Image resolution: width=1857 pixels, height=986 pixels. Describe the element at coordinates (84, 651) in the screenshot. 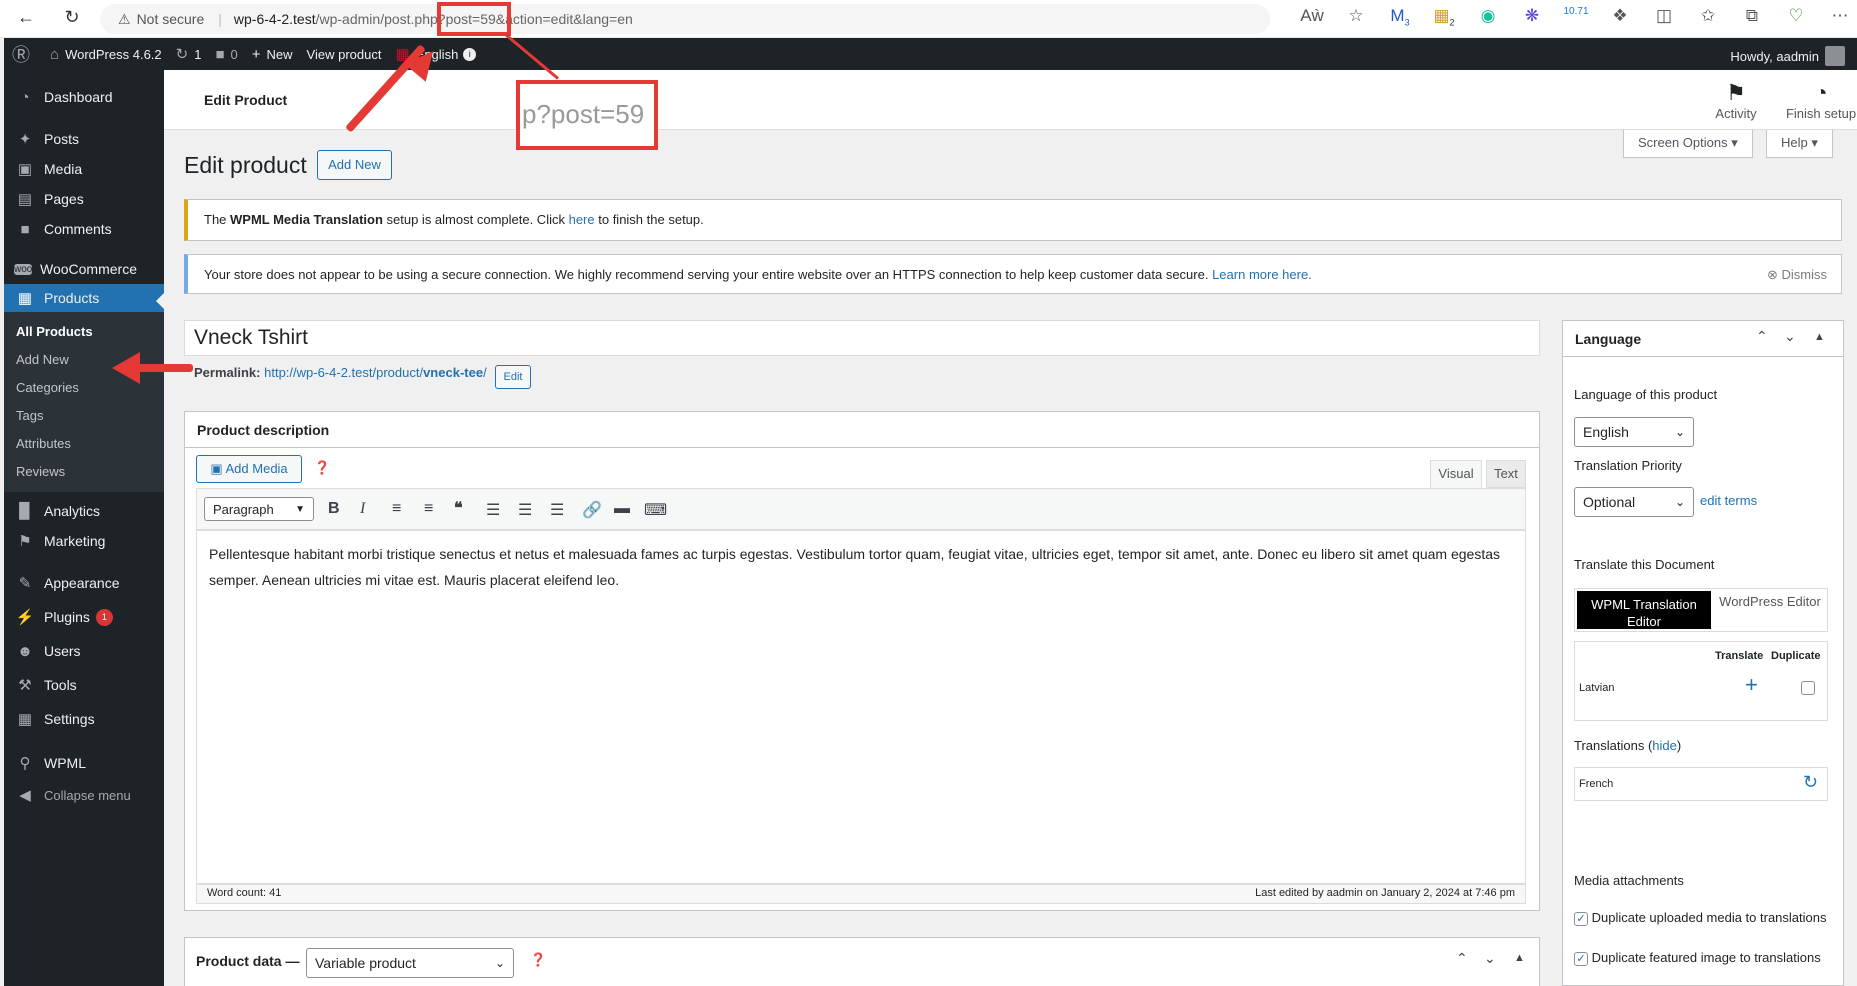

I see `menu-users: ☻ Users` at that location.